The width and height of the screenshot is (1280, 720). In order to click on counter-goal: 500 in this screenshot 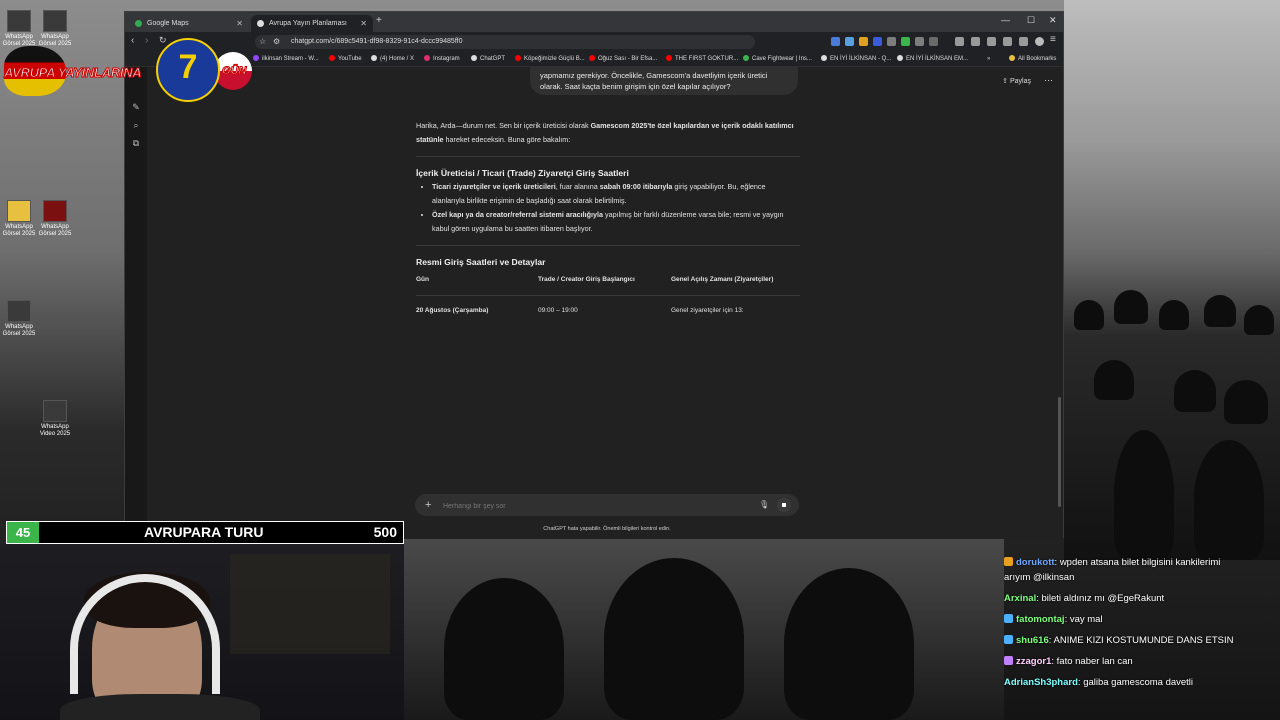, I will do `click(385, 532)`.